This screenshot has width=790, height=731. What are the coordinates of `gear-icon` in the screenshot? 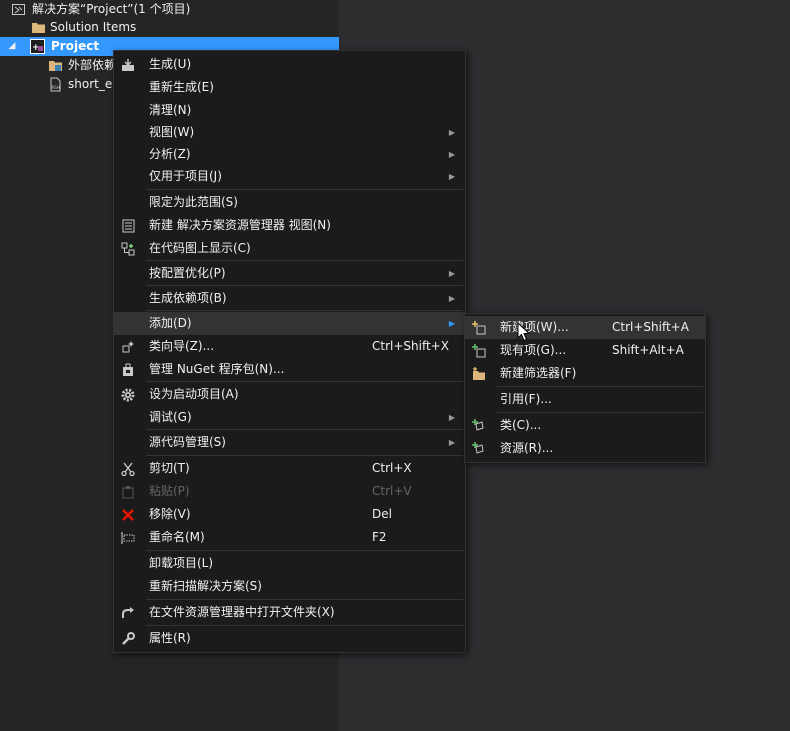 It's located at (128, 395).